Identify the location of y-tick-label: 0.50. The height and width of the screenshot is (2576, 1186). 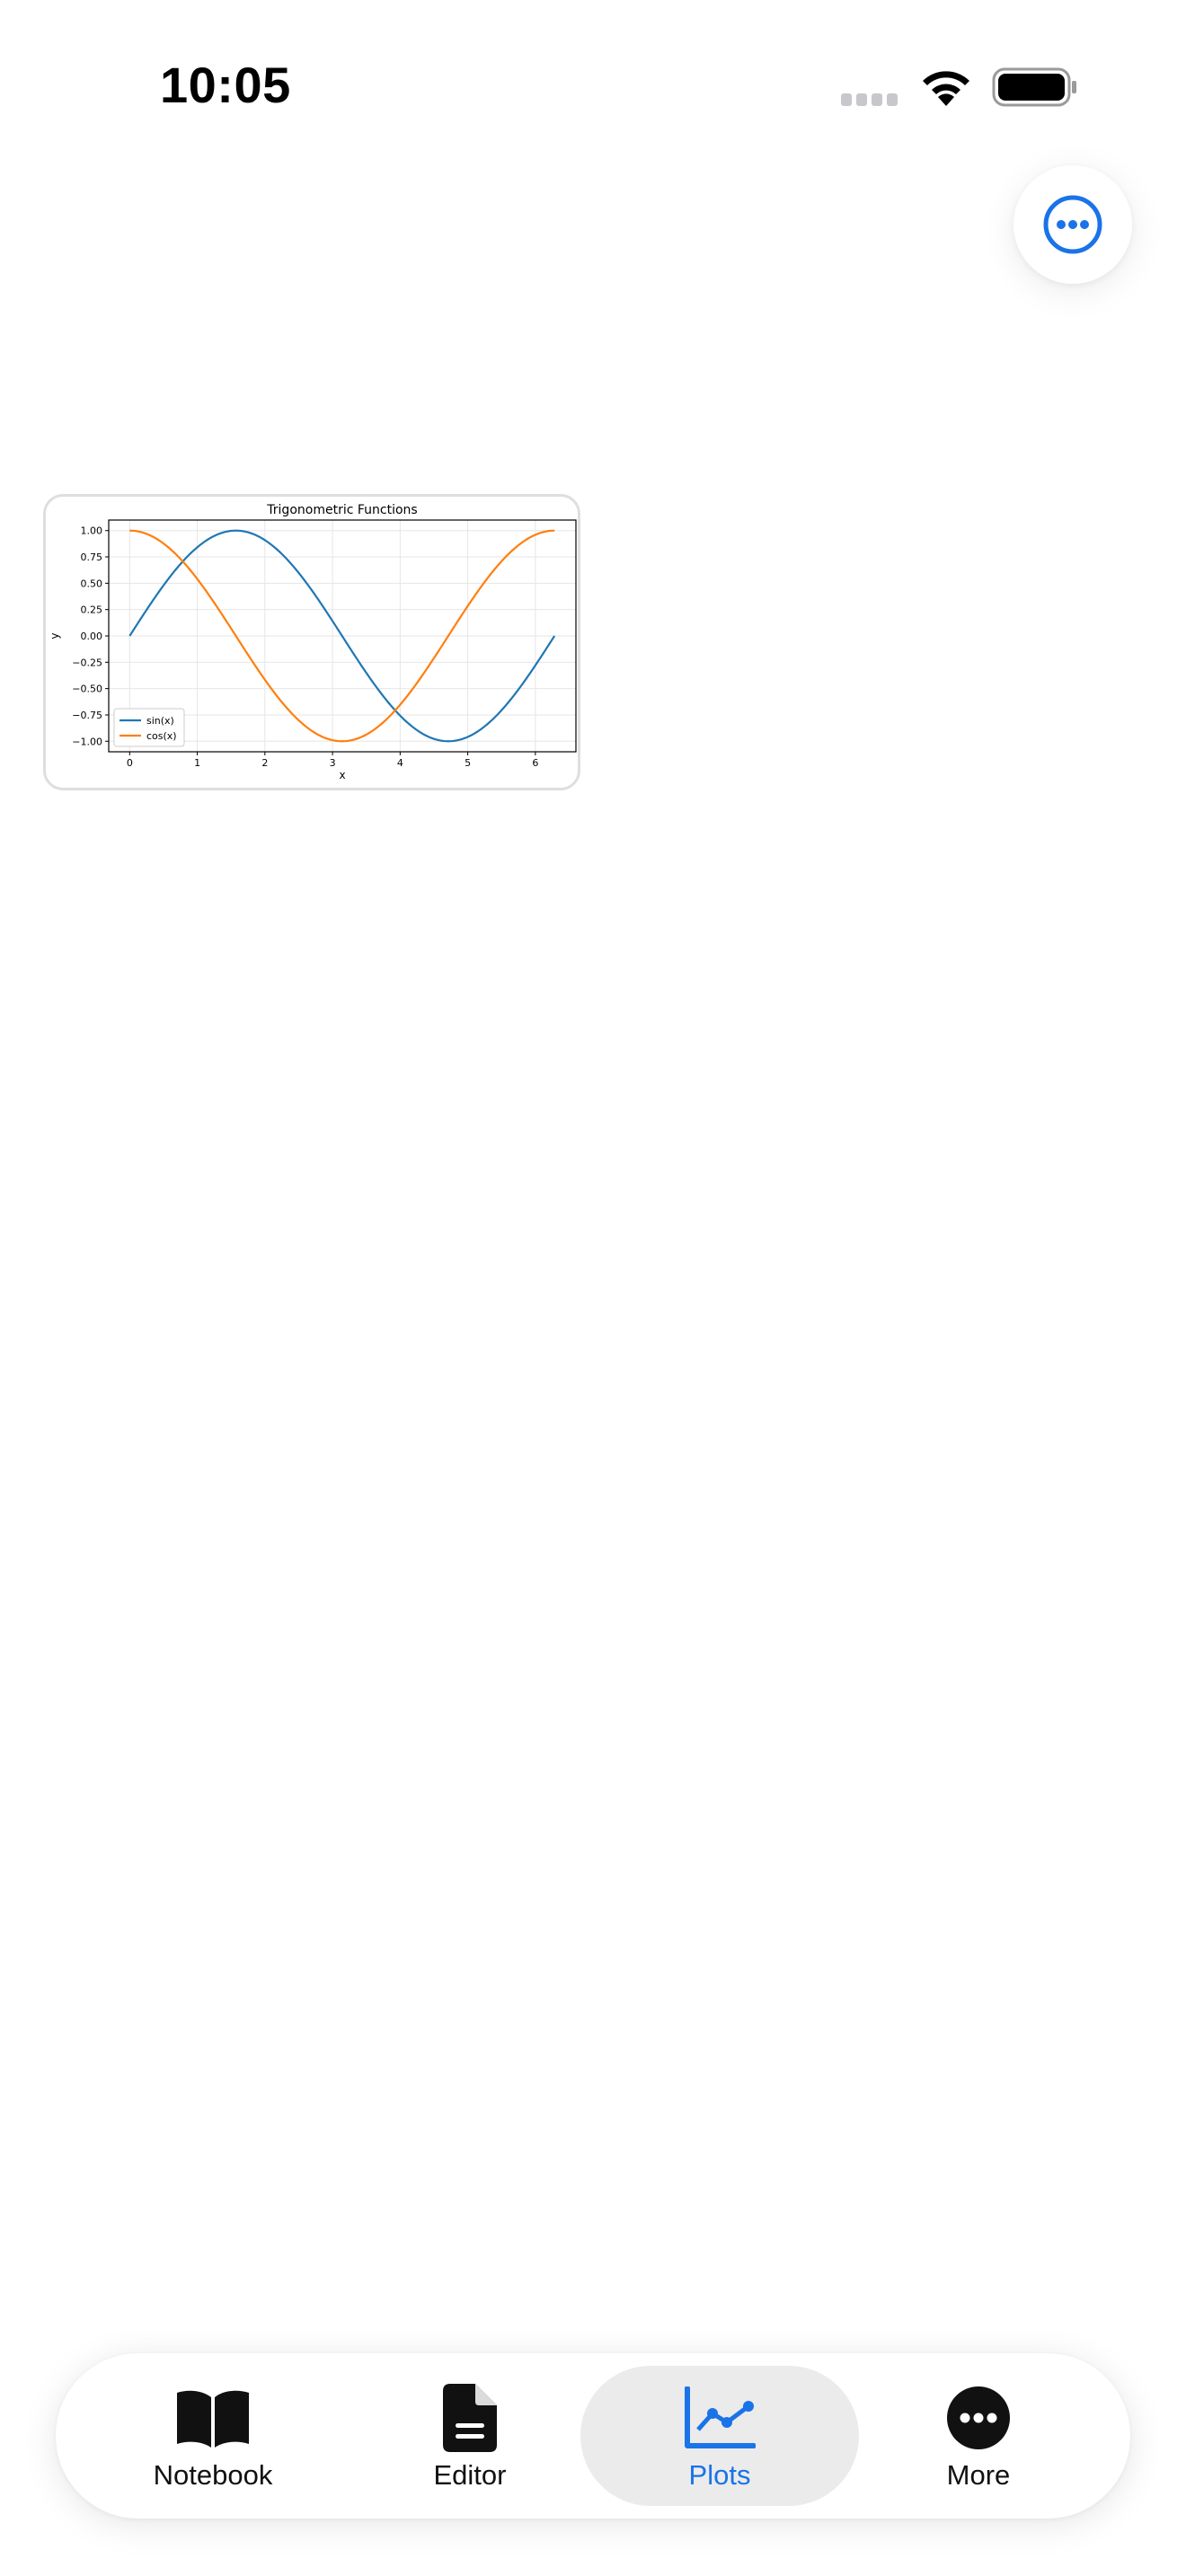
(92, 583).